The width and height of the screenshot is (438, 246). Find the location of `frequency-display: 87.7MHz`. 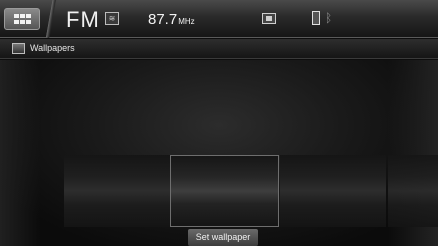

frequency-display: 87.7MHz is located at coordinates (171, 19).